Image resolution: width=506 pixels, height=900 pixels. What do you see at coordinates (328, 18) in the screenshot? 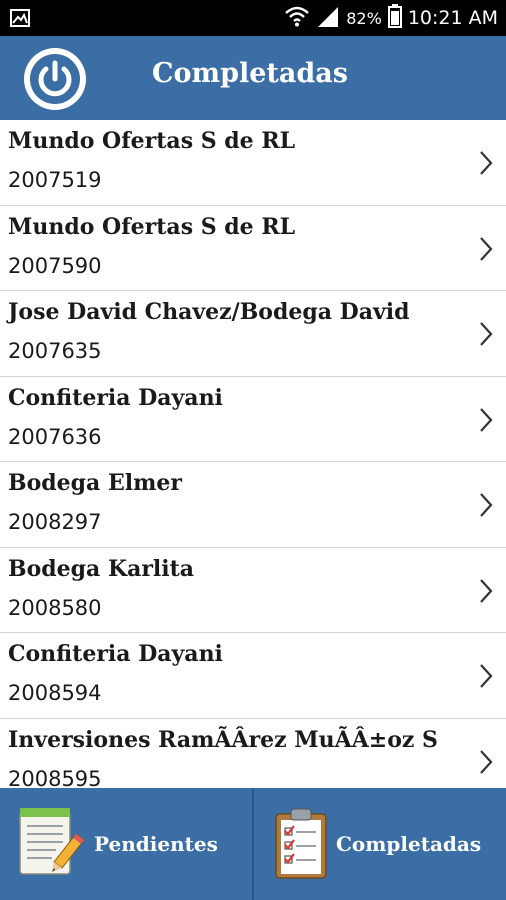
I see `signal-icon` at bounding box center [328, 18].